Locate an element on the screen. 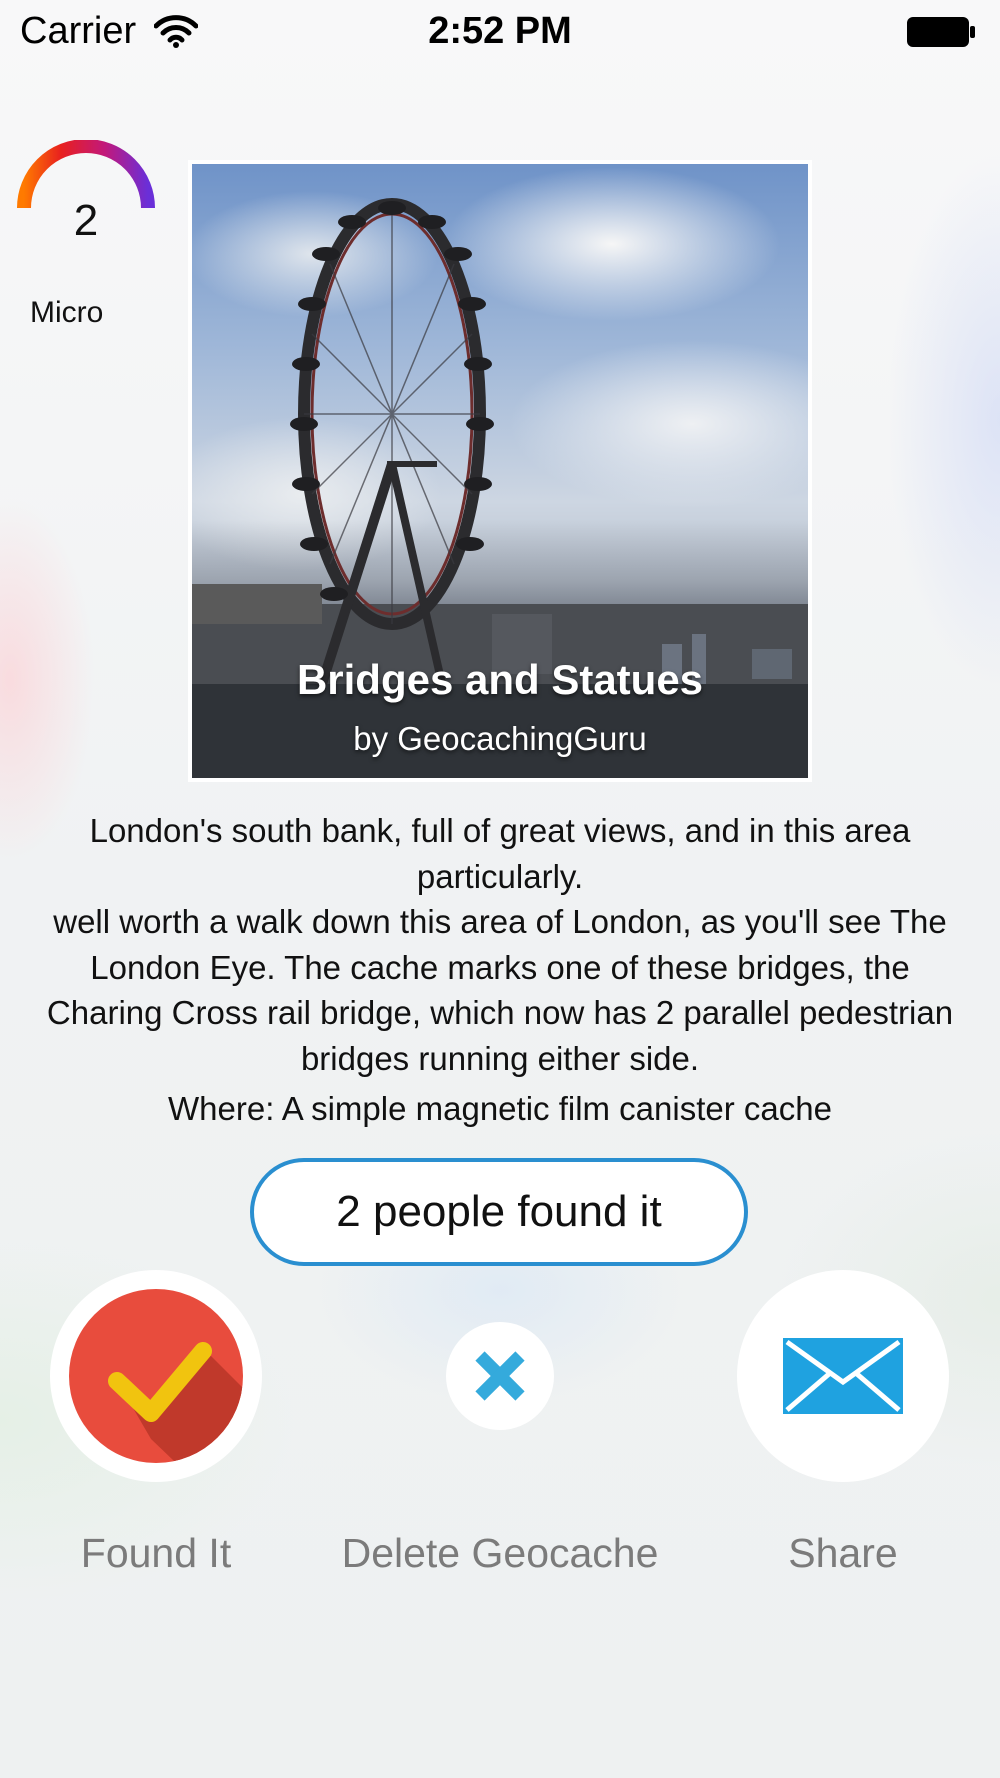  cache-author: by GeocachingGuru is located at coordinates (500, 738).